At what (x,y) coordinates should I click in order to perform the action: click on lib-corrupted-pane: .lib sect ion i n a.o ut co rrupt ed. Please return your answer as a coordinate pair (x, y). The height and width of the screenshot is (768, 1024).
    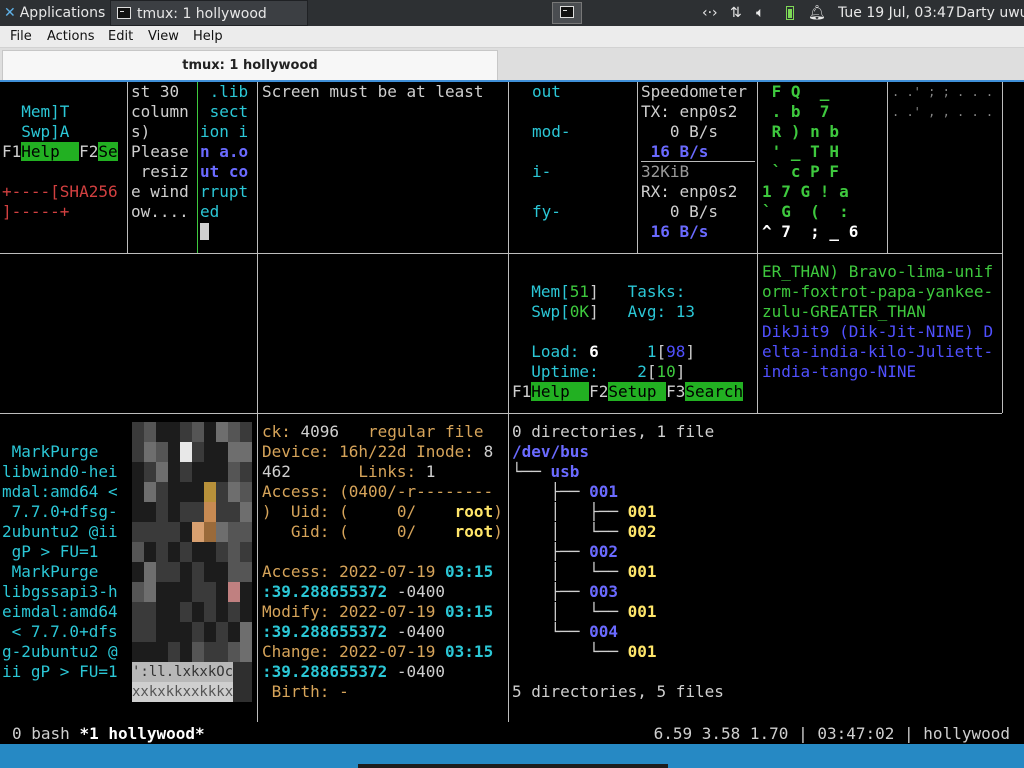
    Looking at the image, I should click on (228, 167).